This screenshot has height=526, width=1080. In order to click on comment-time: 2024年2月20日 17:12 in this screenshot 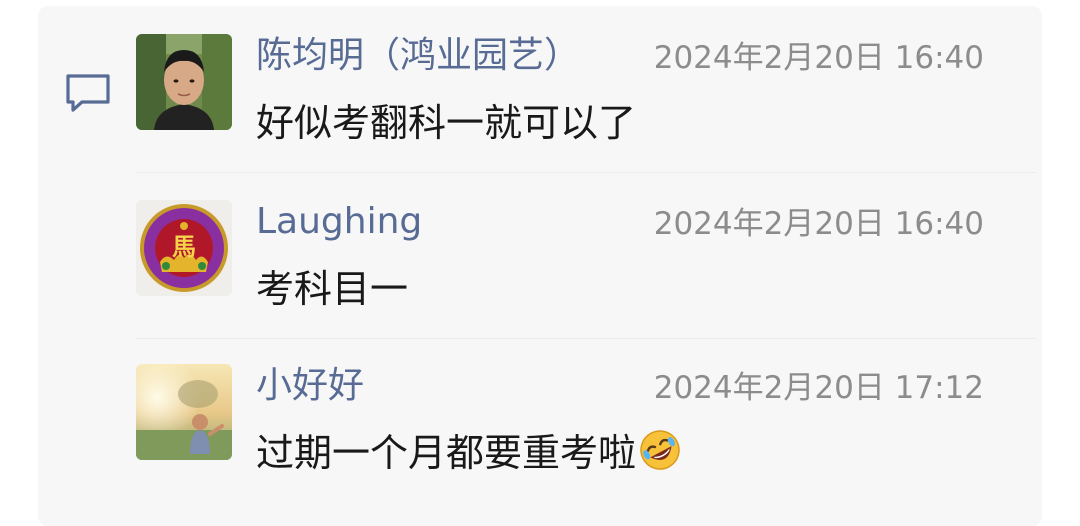, I will do `click(818, 388)`.